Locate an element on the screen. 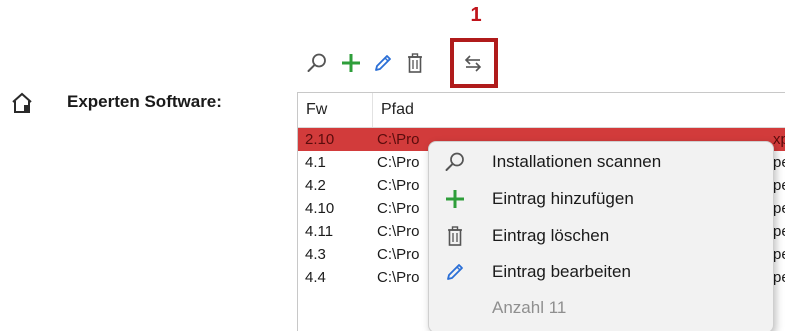 The width and height of the screenshot is (785, 331). column-header-fw: Fw is located at coordinates (316, 110).